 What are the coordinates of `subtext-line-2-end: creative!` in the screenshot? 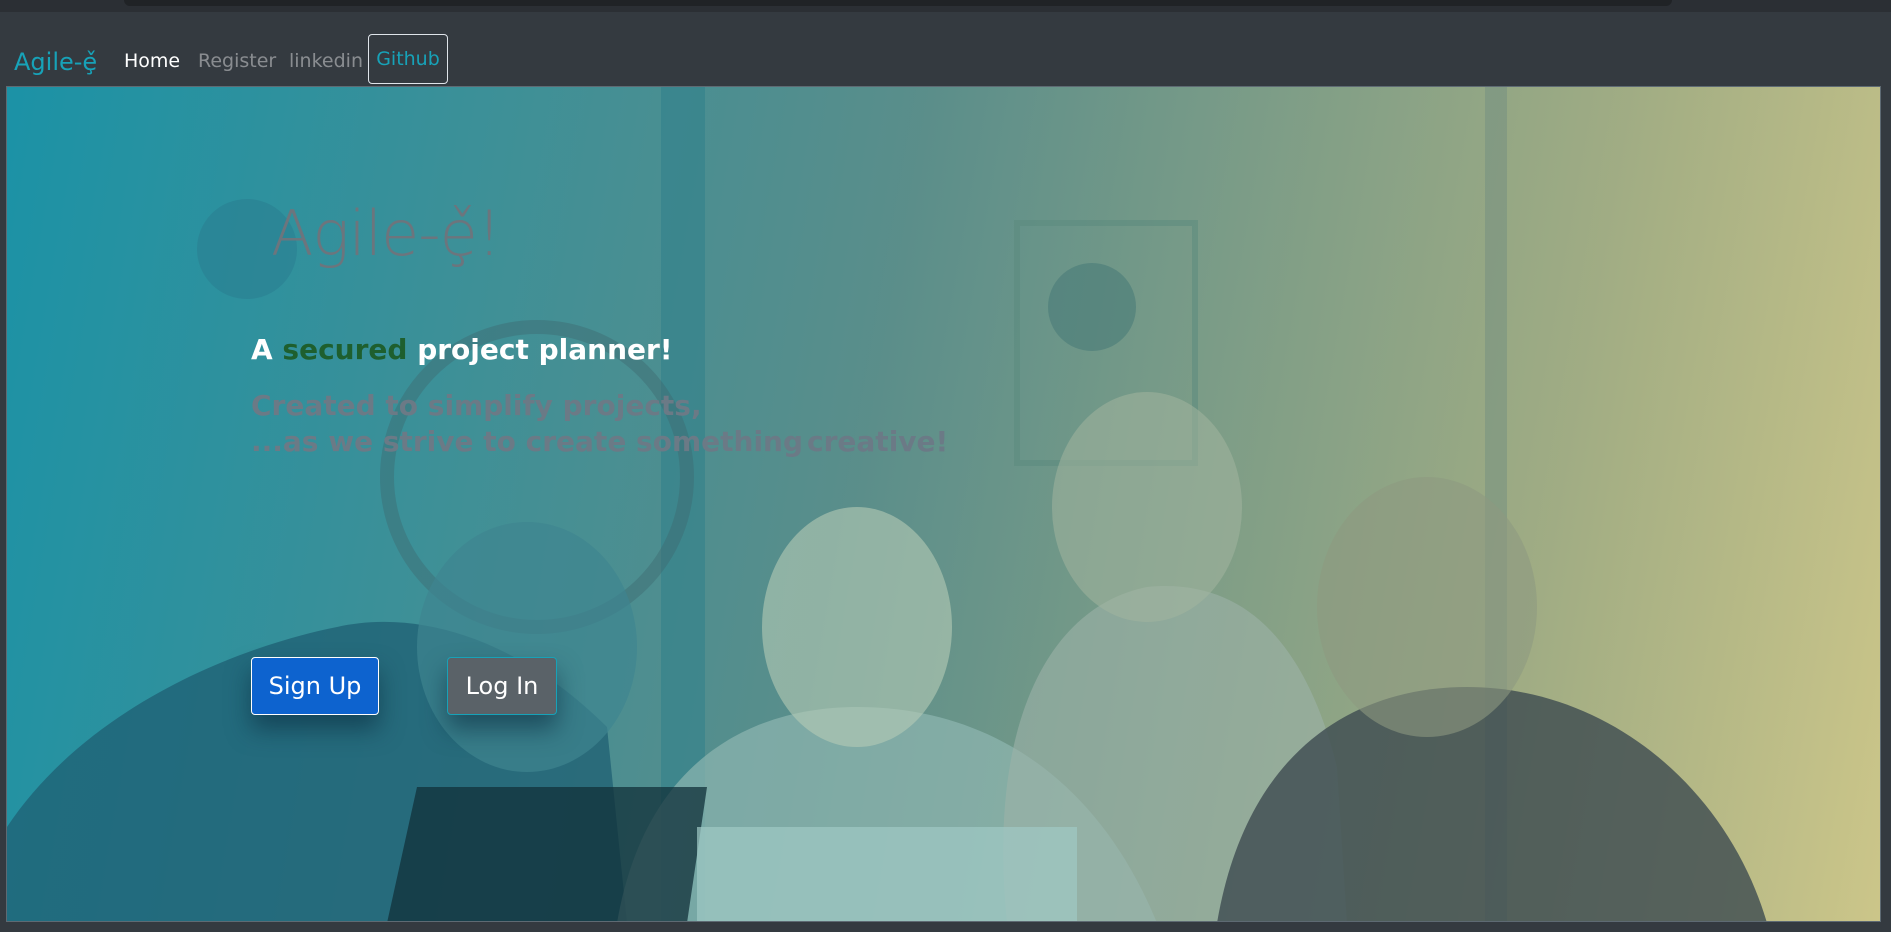 It's located at (878, 441).